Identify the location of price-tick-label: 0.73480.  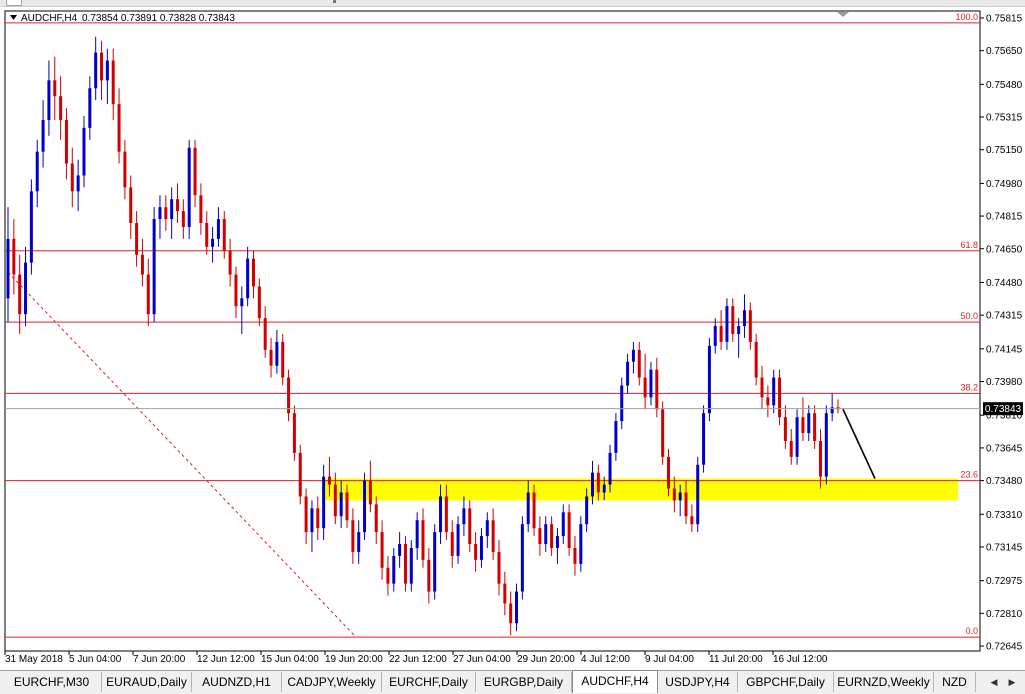
(1004, 481).